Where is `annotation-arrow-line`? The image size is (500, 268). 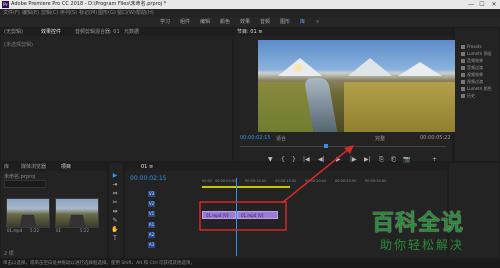
annotation-arrow-line is located at coordinates (316, 175).